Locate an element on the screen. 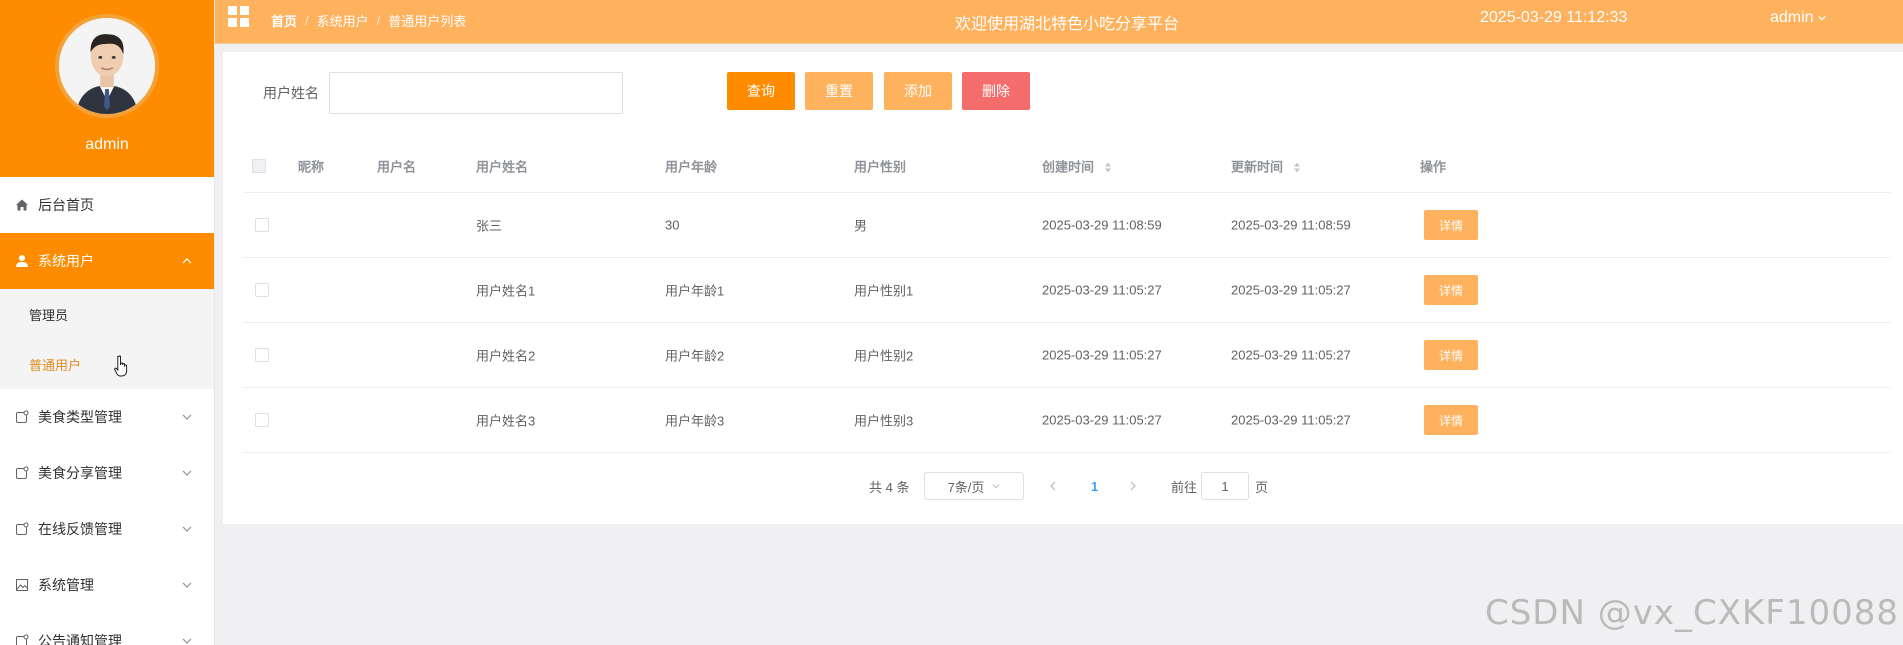 Image resolution: width=1903 pixels, height=645 pixels. cell-gender: 男 is located at coordinates (861, 226).